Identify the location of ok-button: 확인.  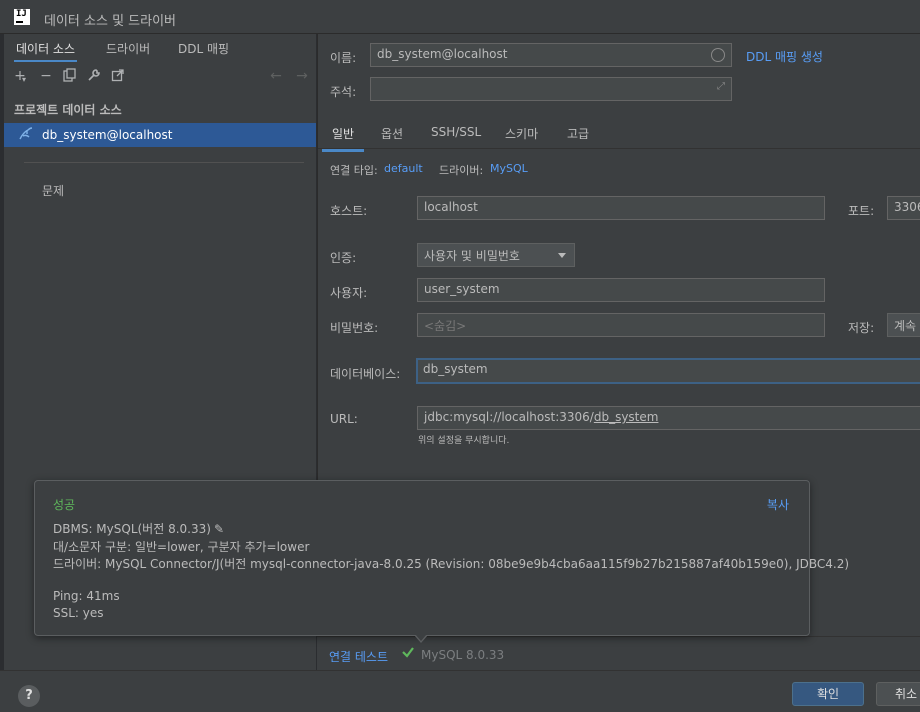
(828, 694).